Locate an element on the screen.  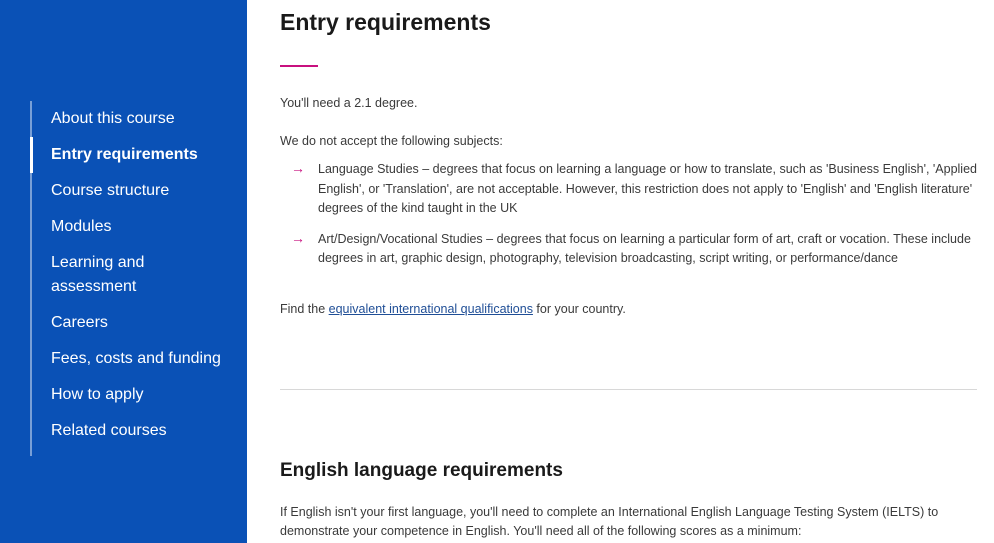
equivalent-prefix: Find the is located at coordinates (304, 309).